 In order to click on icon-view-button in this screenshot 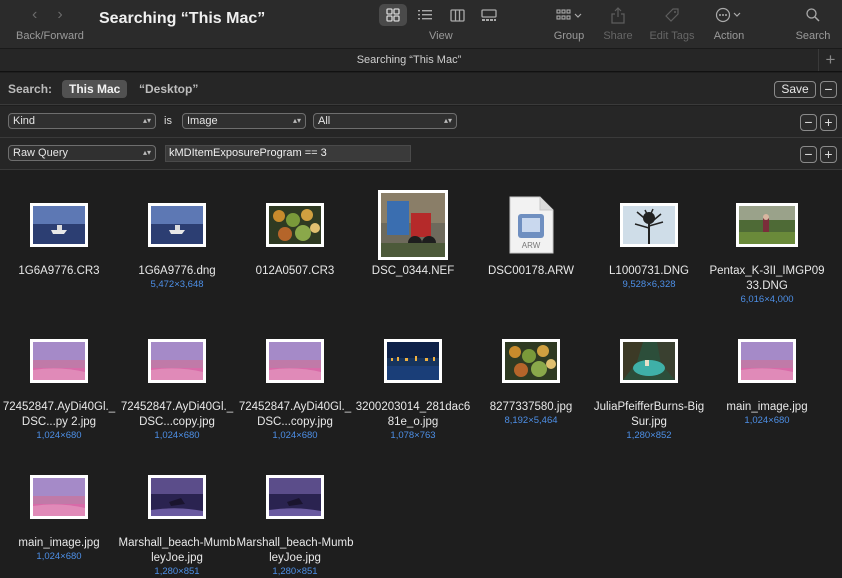, I will do `click(393, 15)`.